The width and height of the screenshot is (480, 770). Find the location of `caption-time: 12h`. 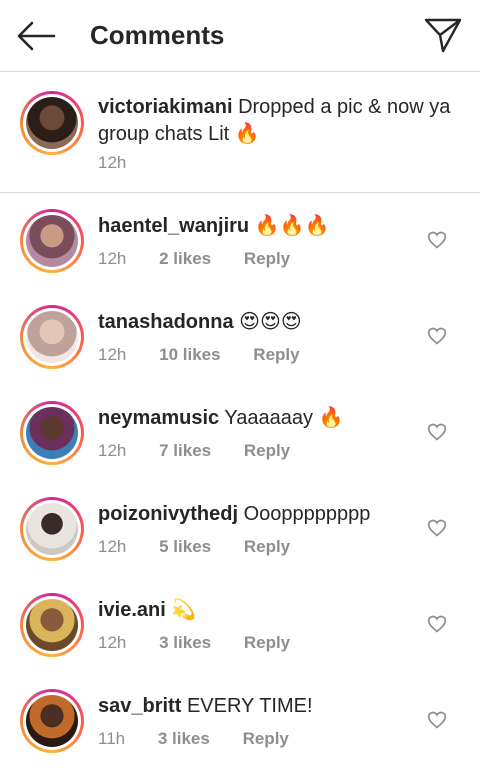

caption-time: 12h is located at coordinates (112, 162).